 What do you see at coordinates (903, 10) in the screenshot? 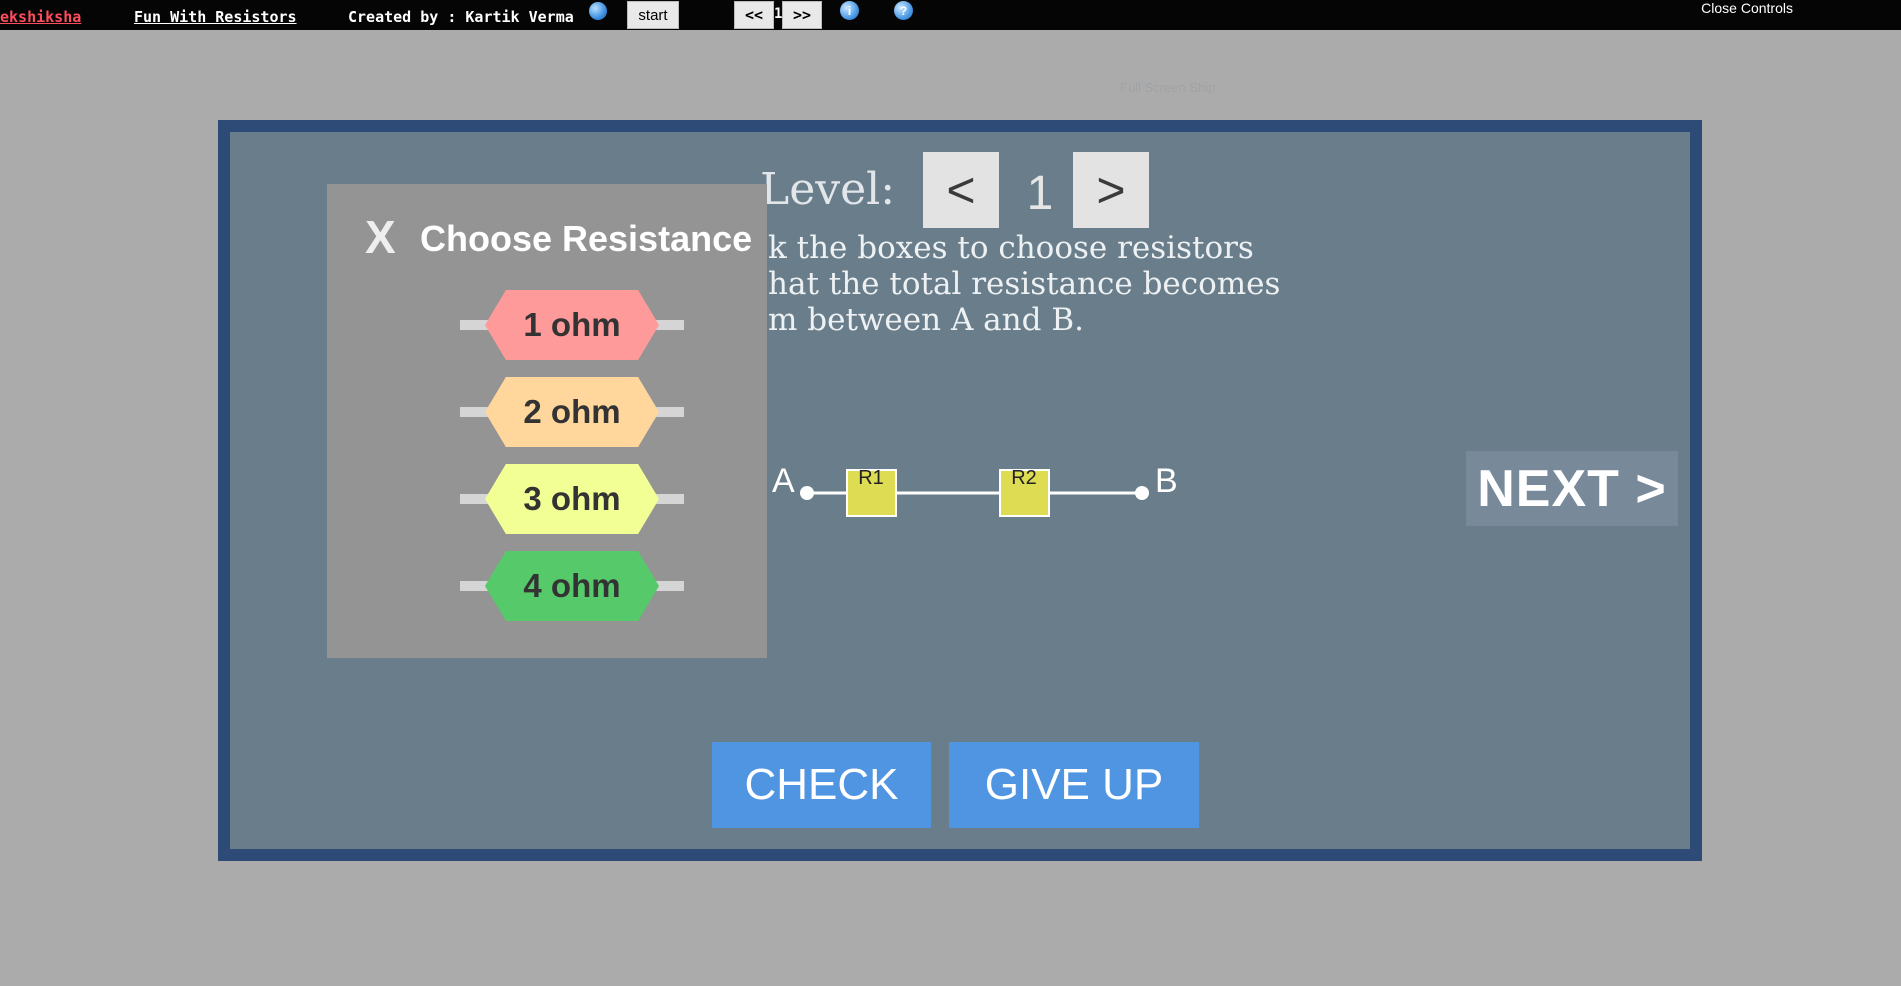
I see `help-icon: ?` at bounding box center [903, 10].